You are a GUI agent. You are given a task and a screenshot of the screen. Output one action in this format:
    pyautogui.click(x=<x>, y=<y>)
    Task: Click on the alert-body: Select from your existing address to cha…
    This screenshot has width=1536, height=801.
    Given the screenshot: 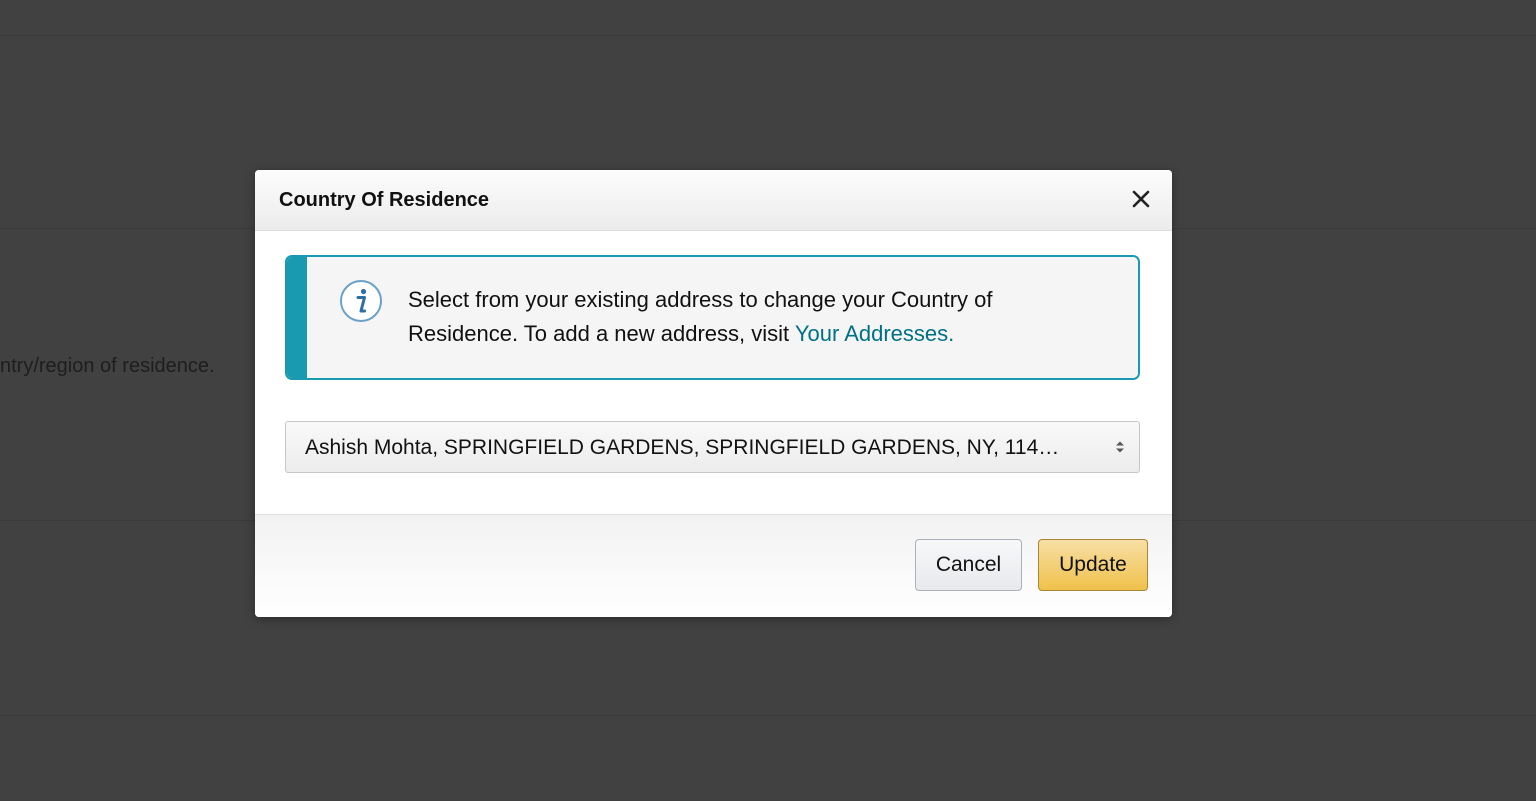 What is the action you would take?
    pyautogui.click(x=721, y=317)
    